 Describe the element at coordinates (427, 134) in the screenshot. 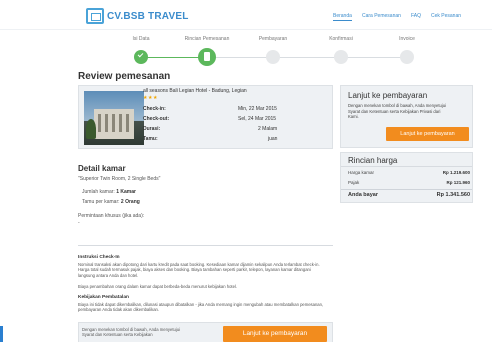

I see `continue-to-payment-button: Lanjut ke pembayaran` at that location.